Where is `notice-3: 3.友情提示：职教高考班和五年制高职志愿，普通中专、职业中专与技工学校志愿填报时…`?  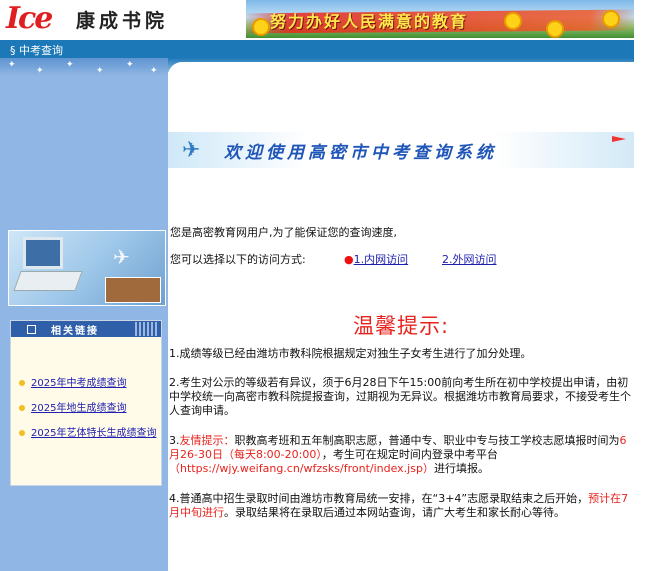
notice-3: 3.友情提示：职教高考班和五年制高职志愿，普通中专、职业中专与技工学校志愿填报时… is located at coordinates (400, 455).